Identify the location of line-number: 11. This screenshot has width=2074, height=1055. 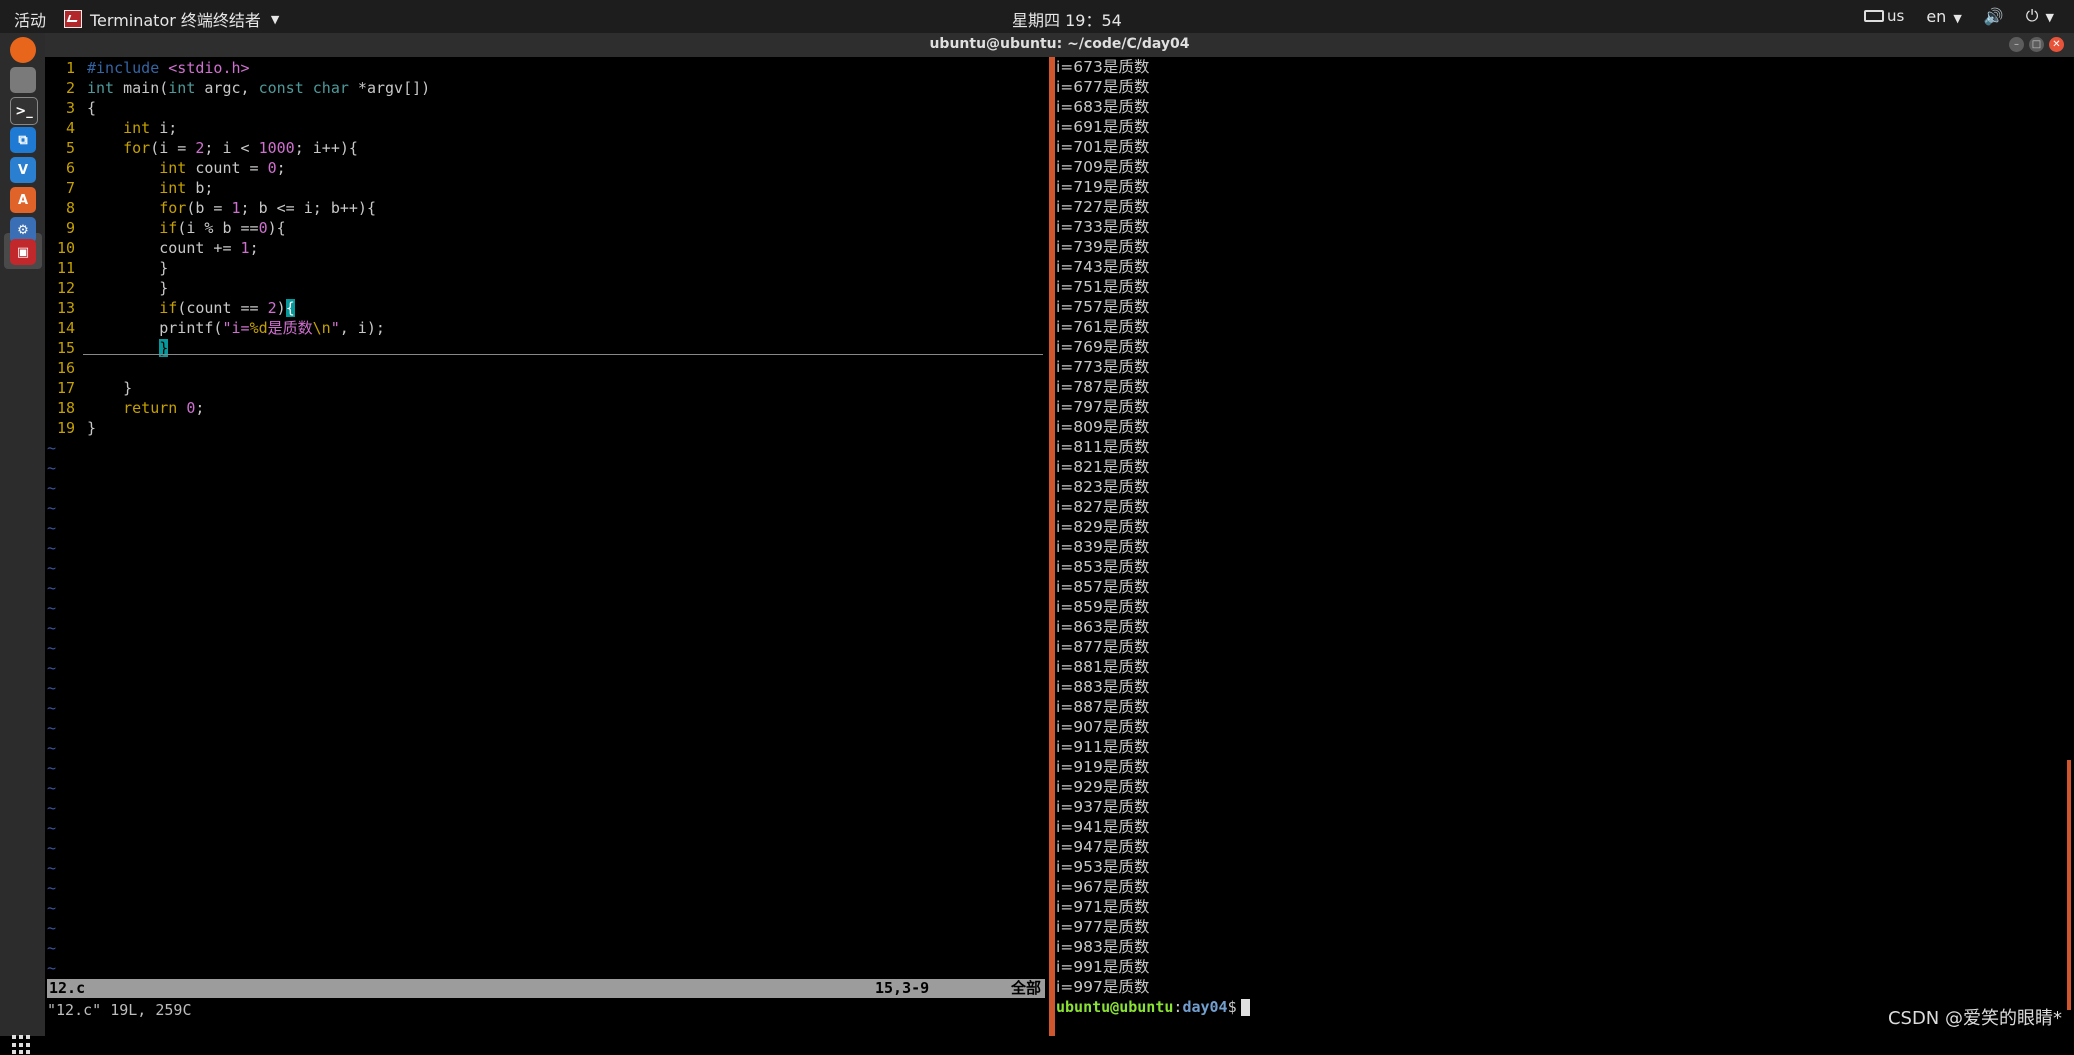
(65, 268).